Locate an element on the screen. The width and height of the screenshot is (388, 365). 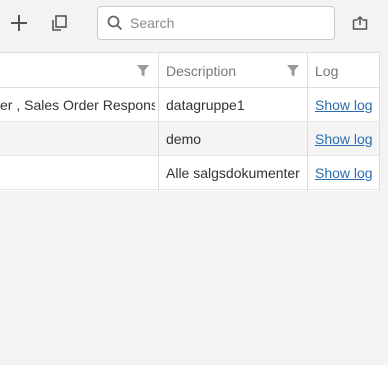
export-icon is located at coordinates (360, 22).